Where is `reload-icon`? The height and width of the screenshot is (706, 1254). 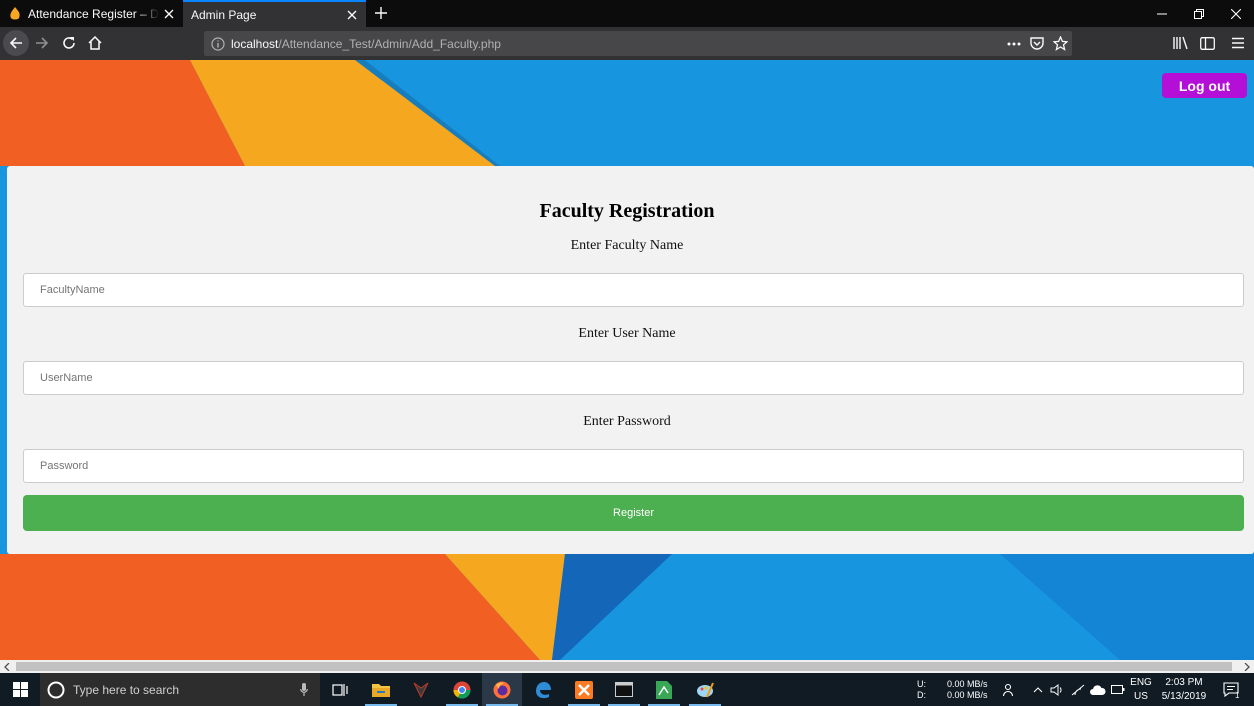 reload-icon is located at coordinates (69, 43).